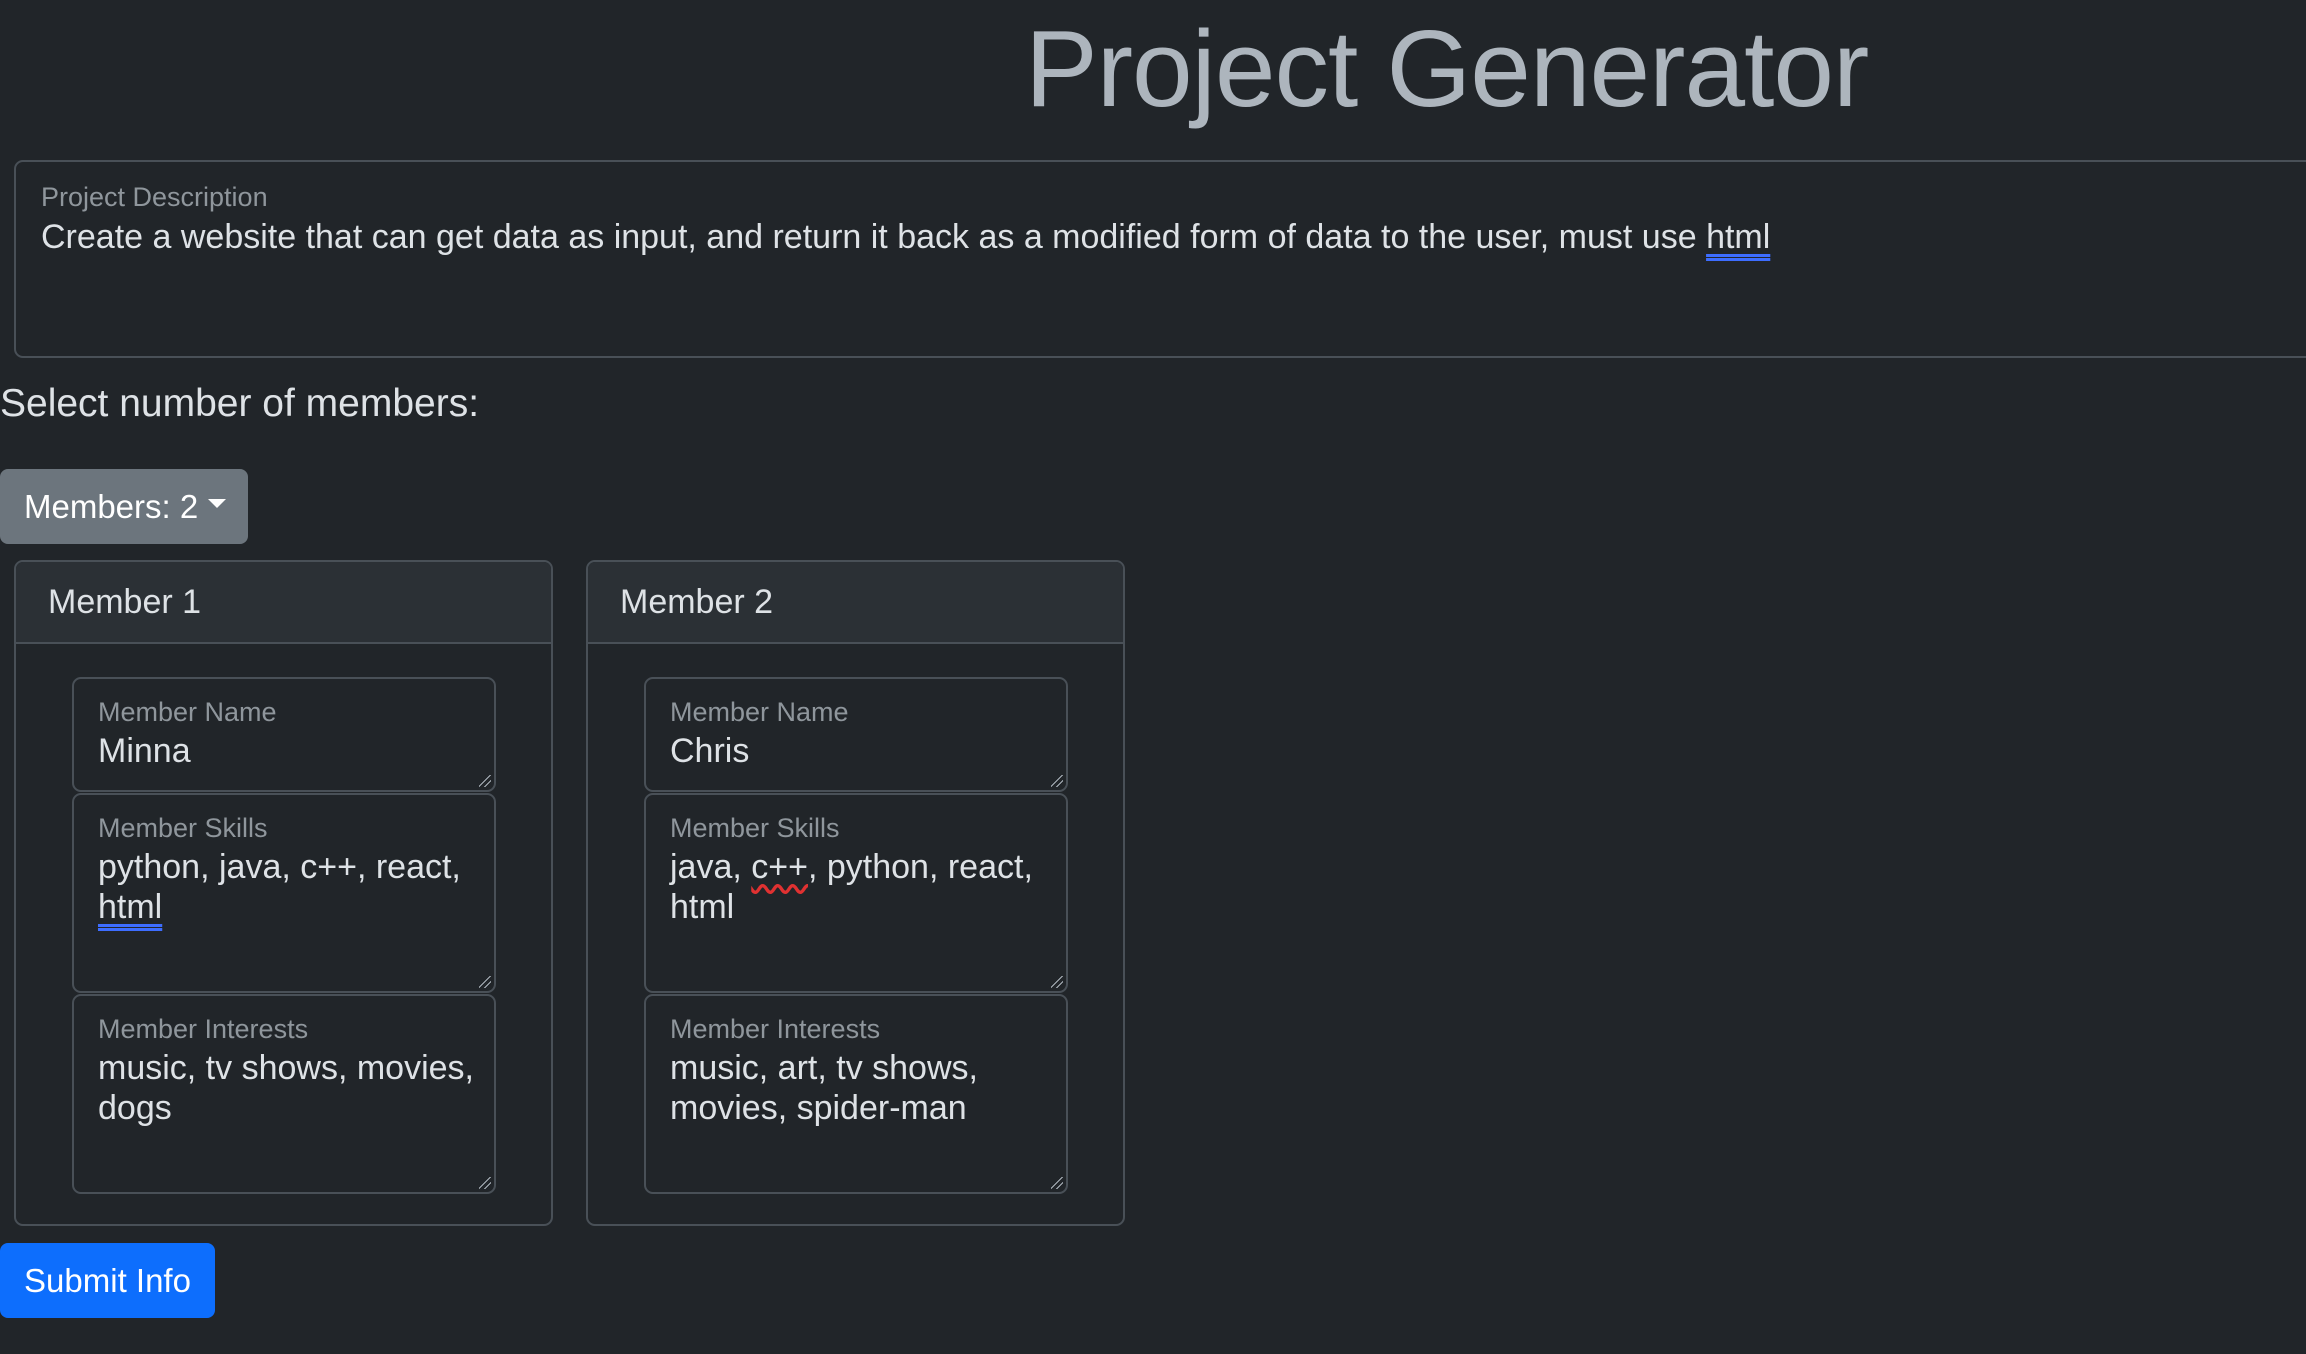 The image size is (2306, 1354). Describe the element at coordinates (130, 907) in the screenshot. I see `member-skills-flagged-word: html` at that location.